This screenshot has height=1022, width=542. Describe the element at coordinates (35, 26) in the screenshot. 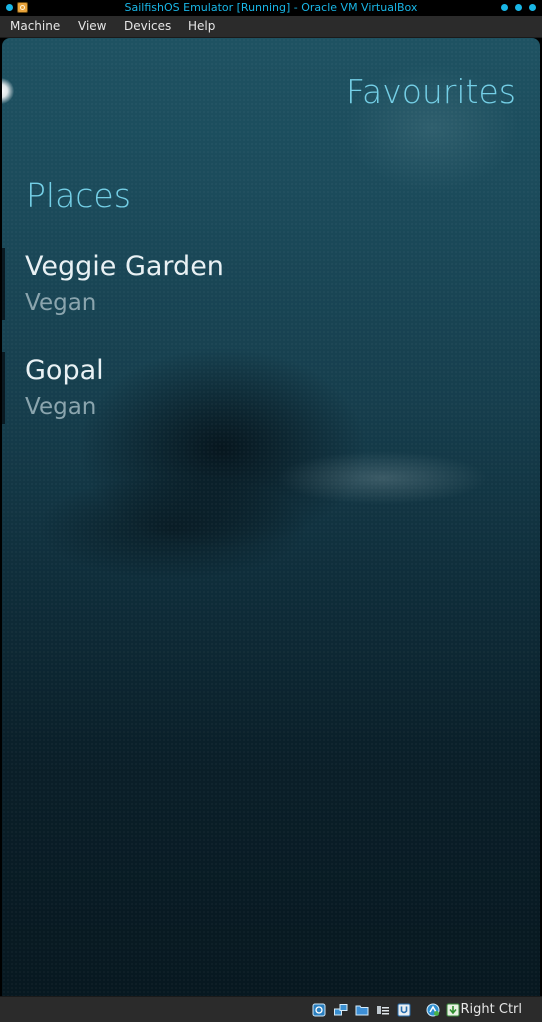

I see `menu-machine: Machine` at that location.